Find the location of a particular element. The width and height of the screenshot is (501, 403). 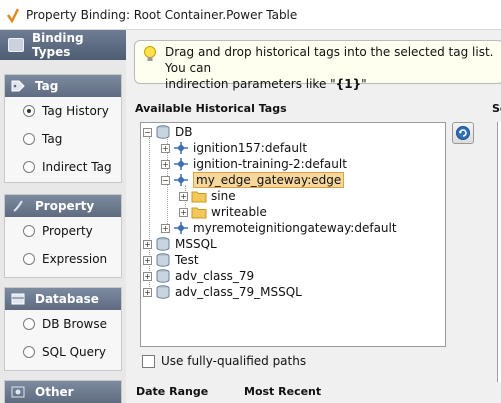

most-recent-label: Most Recent is located at coordinates (283, 391).